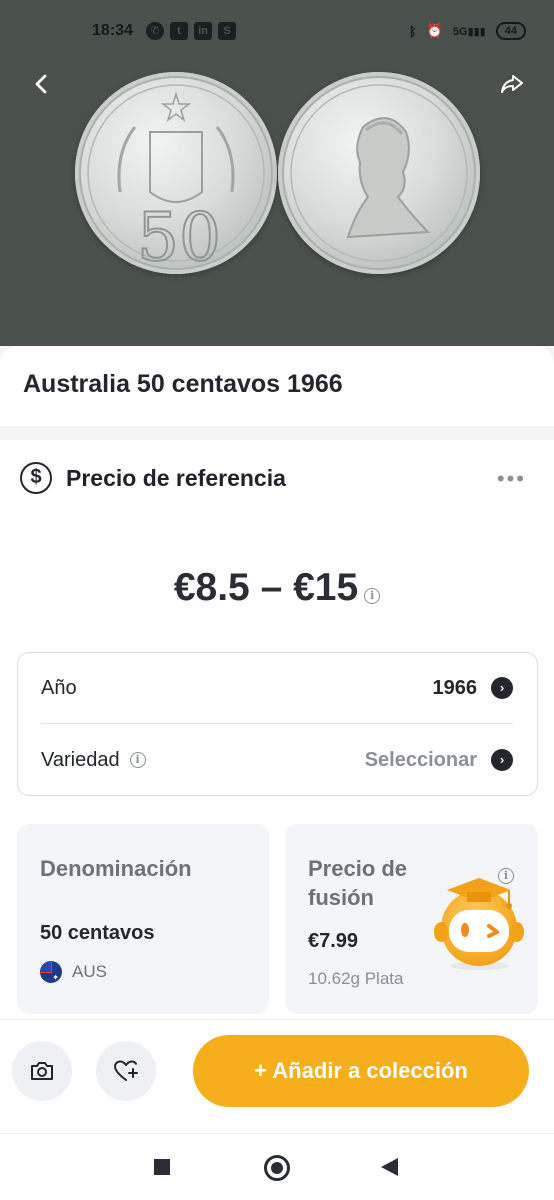  What do you see at coordinates (361, 1071) in the screenshot?
I see `add-to-collection-button: + Añadir a colección` at bounding box center [361, 1071].